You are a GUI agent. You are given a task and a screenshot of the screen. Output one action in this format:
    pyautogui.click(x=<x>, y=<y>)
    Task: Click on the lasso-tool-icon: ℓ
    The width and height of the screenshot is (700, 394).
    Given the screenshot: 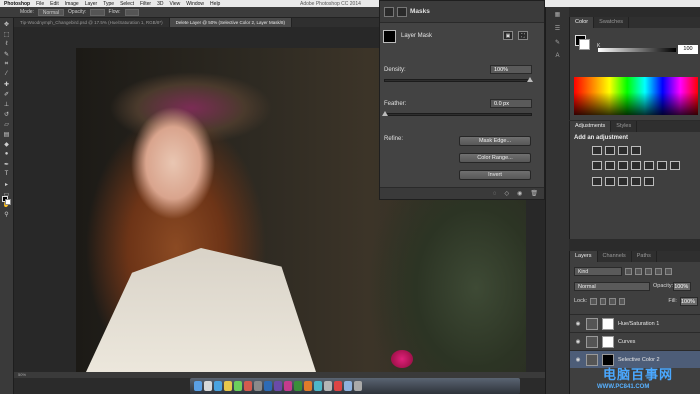 What is the action you would take?
    pyautogui.click(x=7, y=44)
    